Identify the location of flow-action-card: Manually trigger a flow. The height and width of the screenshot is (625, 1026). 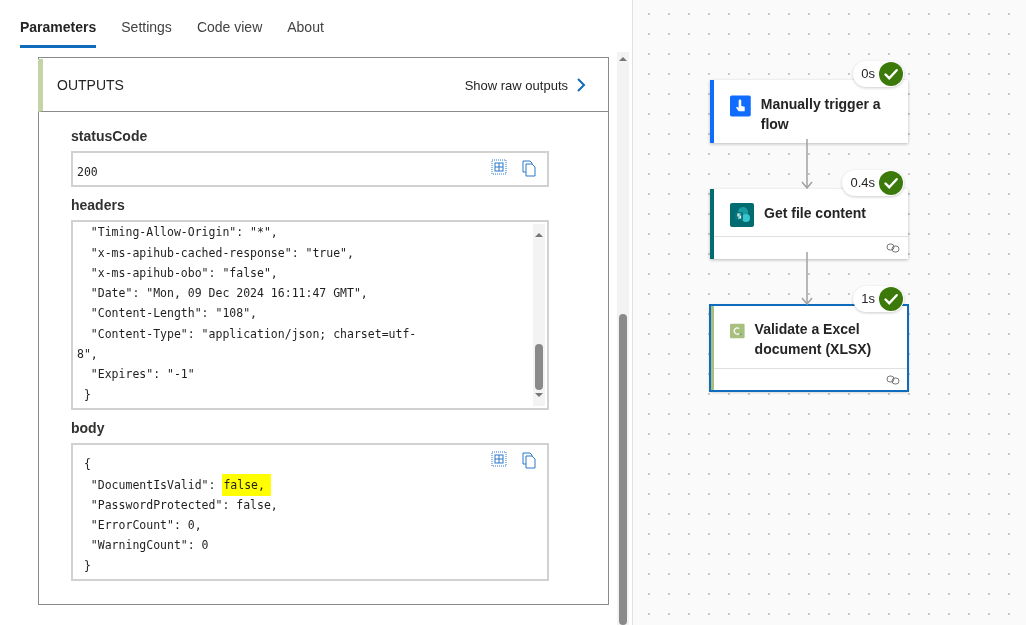
(809, 111).